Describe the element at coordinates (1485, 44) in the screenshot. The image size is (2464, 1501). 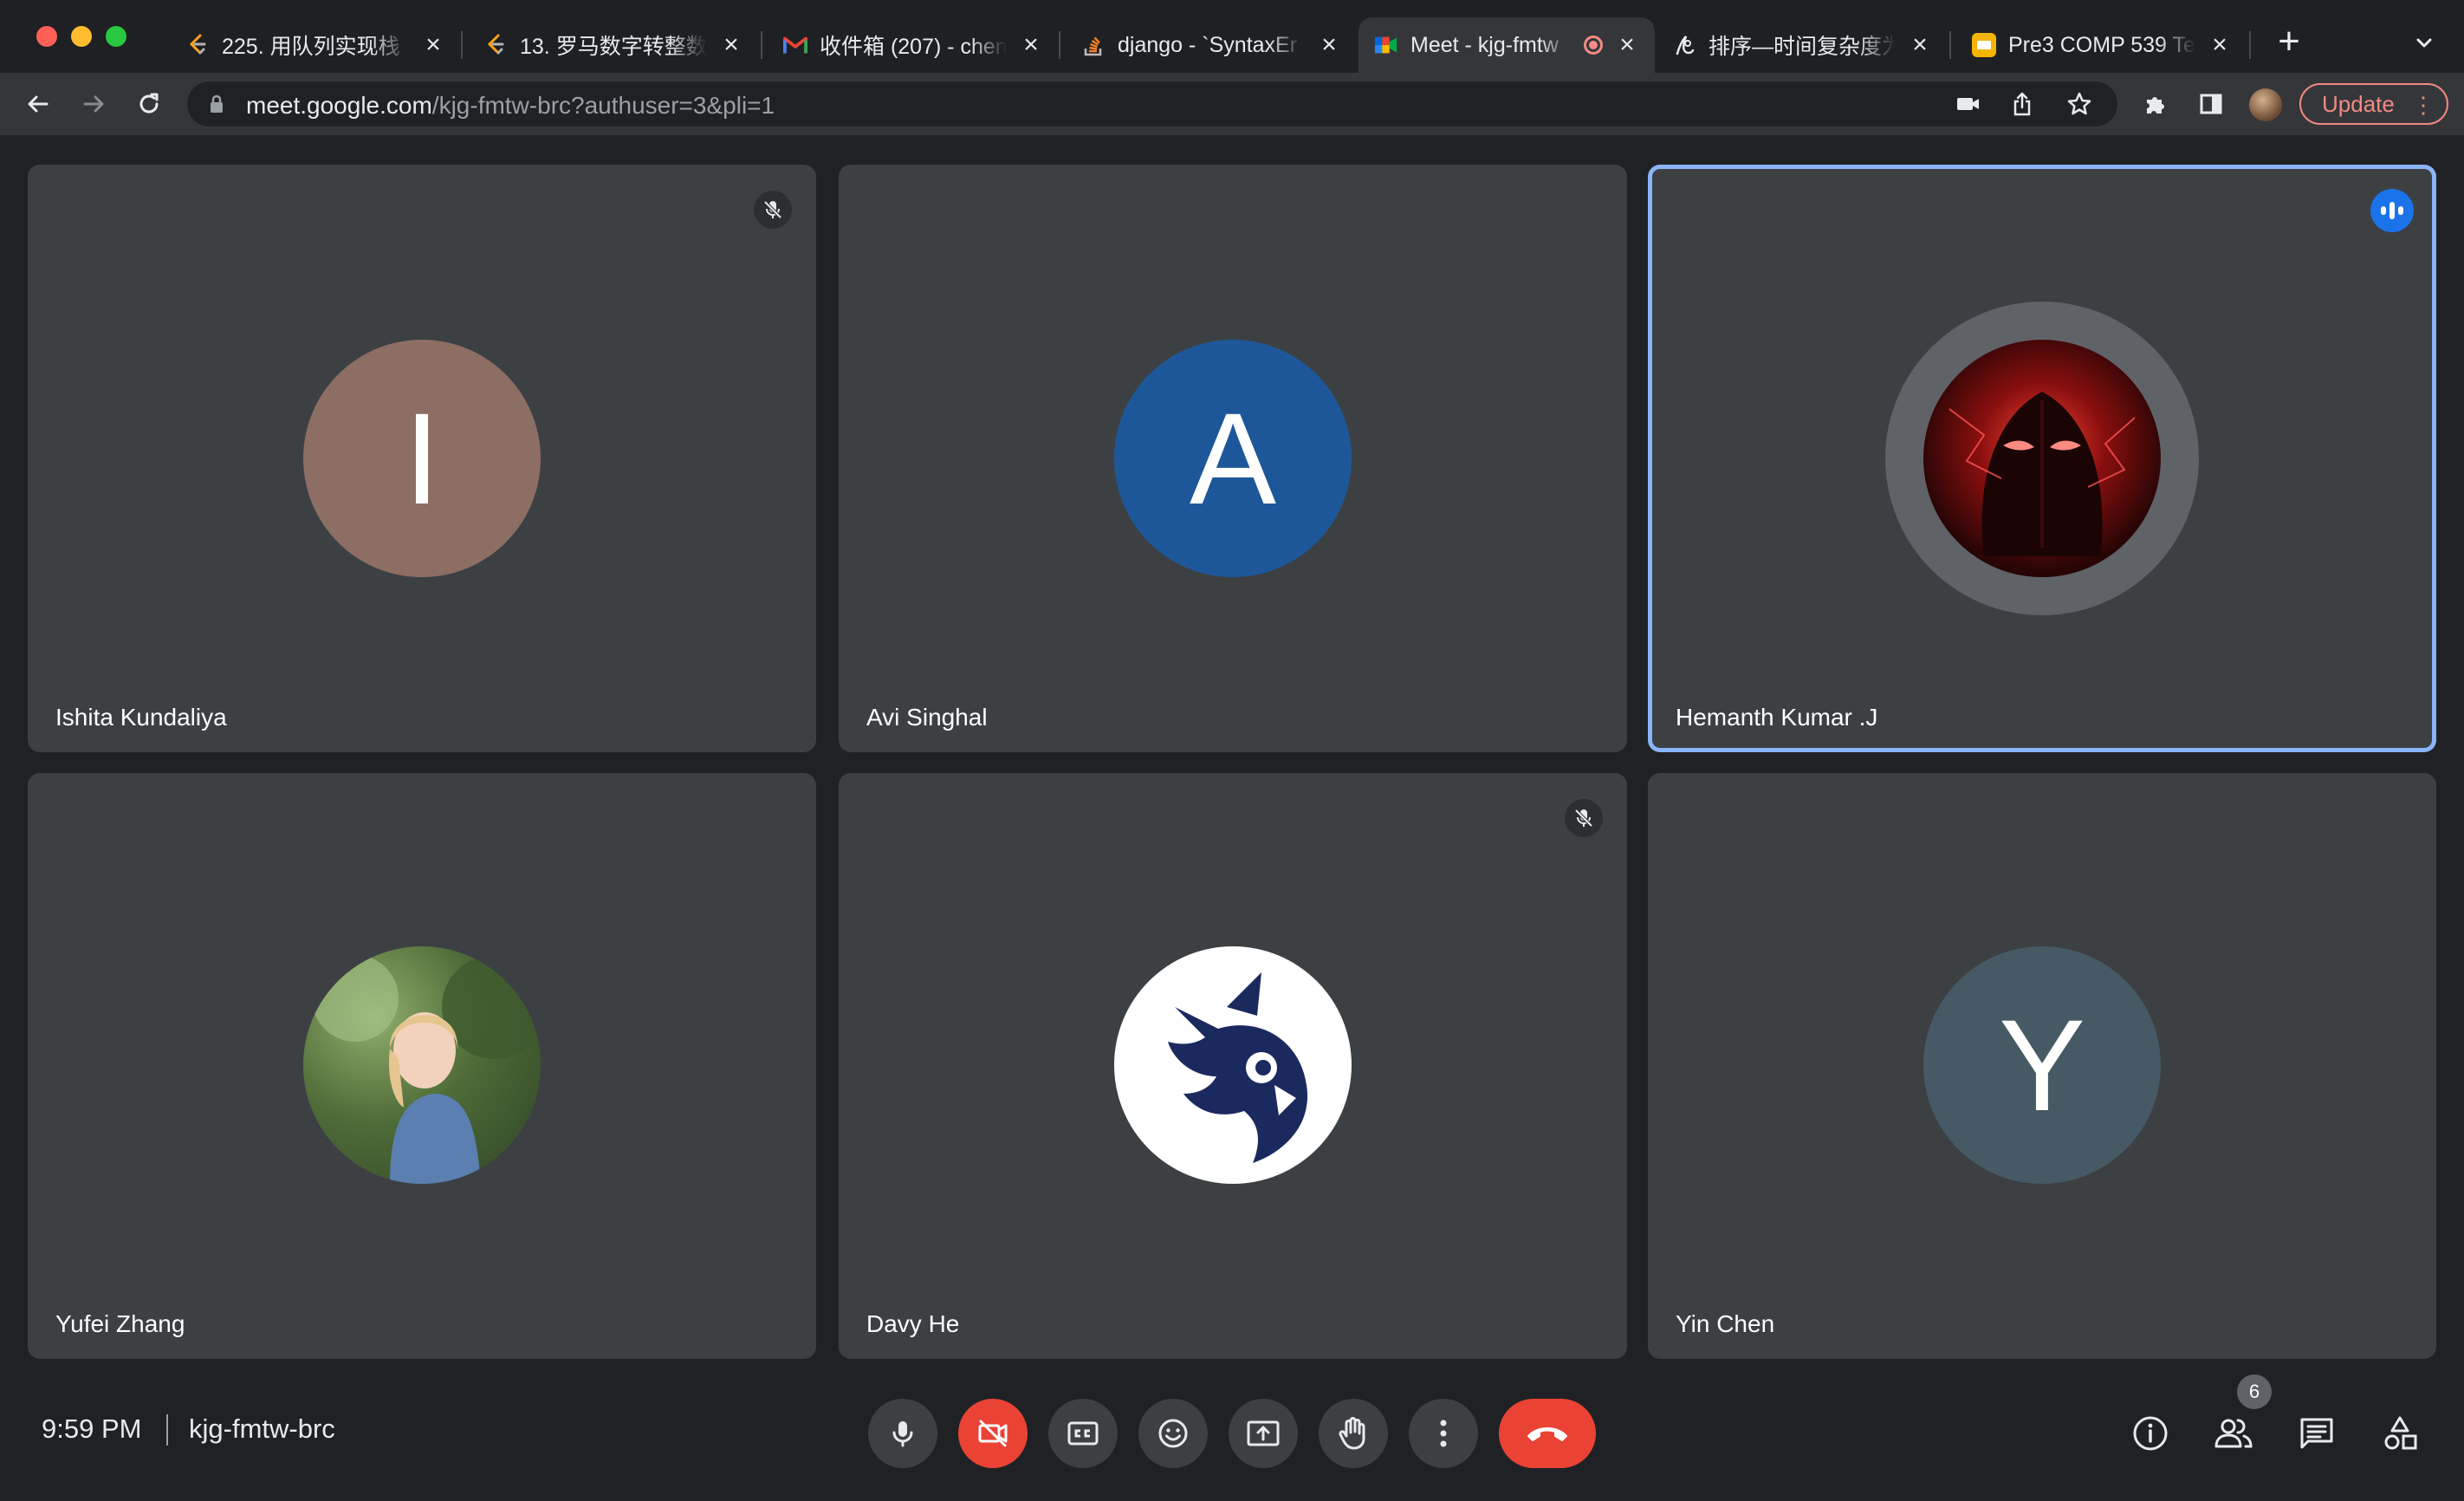
I see `tab-title: Meet - kjg-fmtw` at that location.